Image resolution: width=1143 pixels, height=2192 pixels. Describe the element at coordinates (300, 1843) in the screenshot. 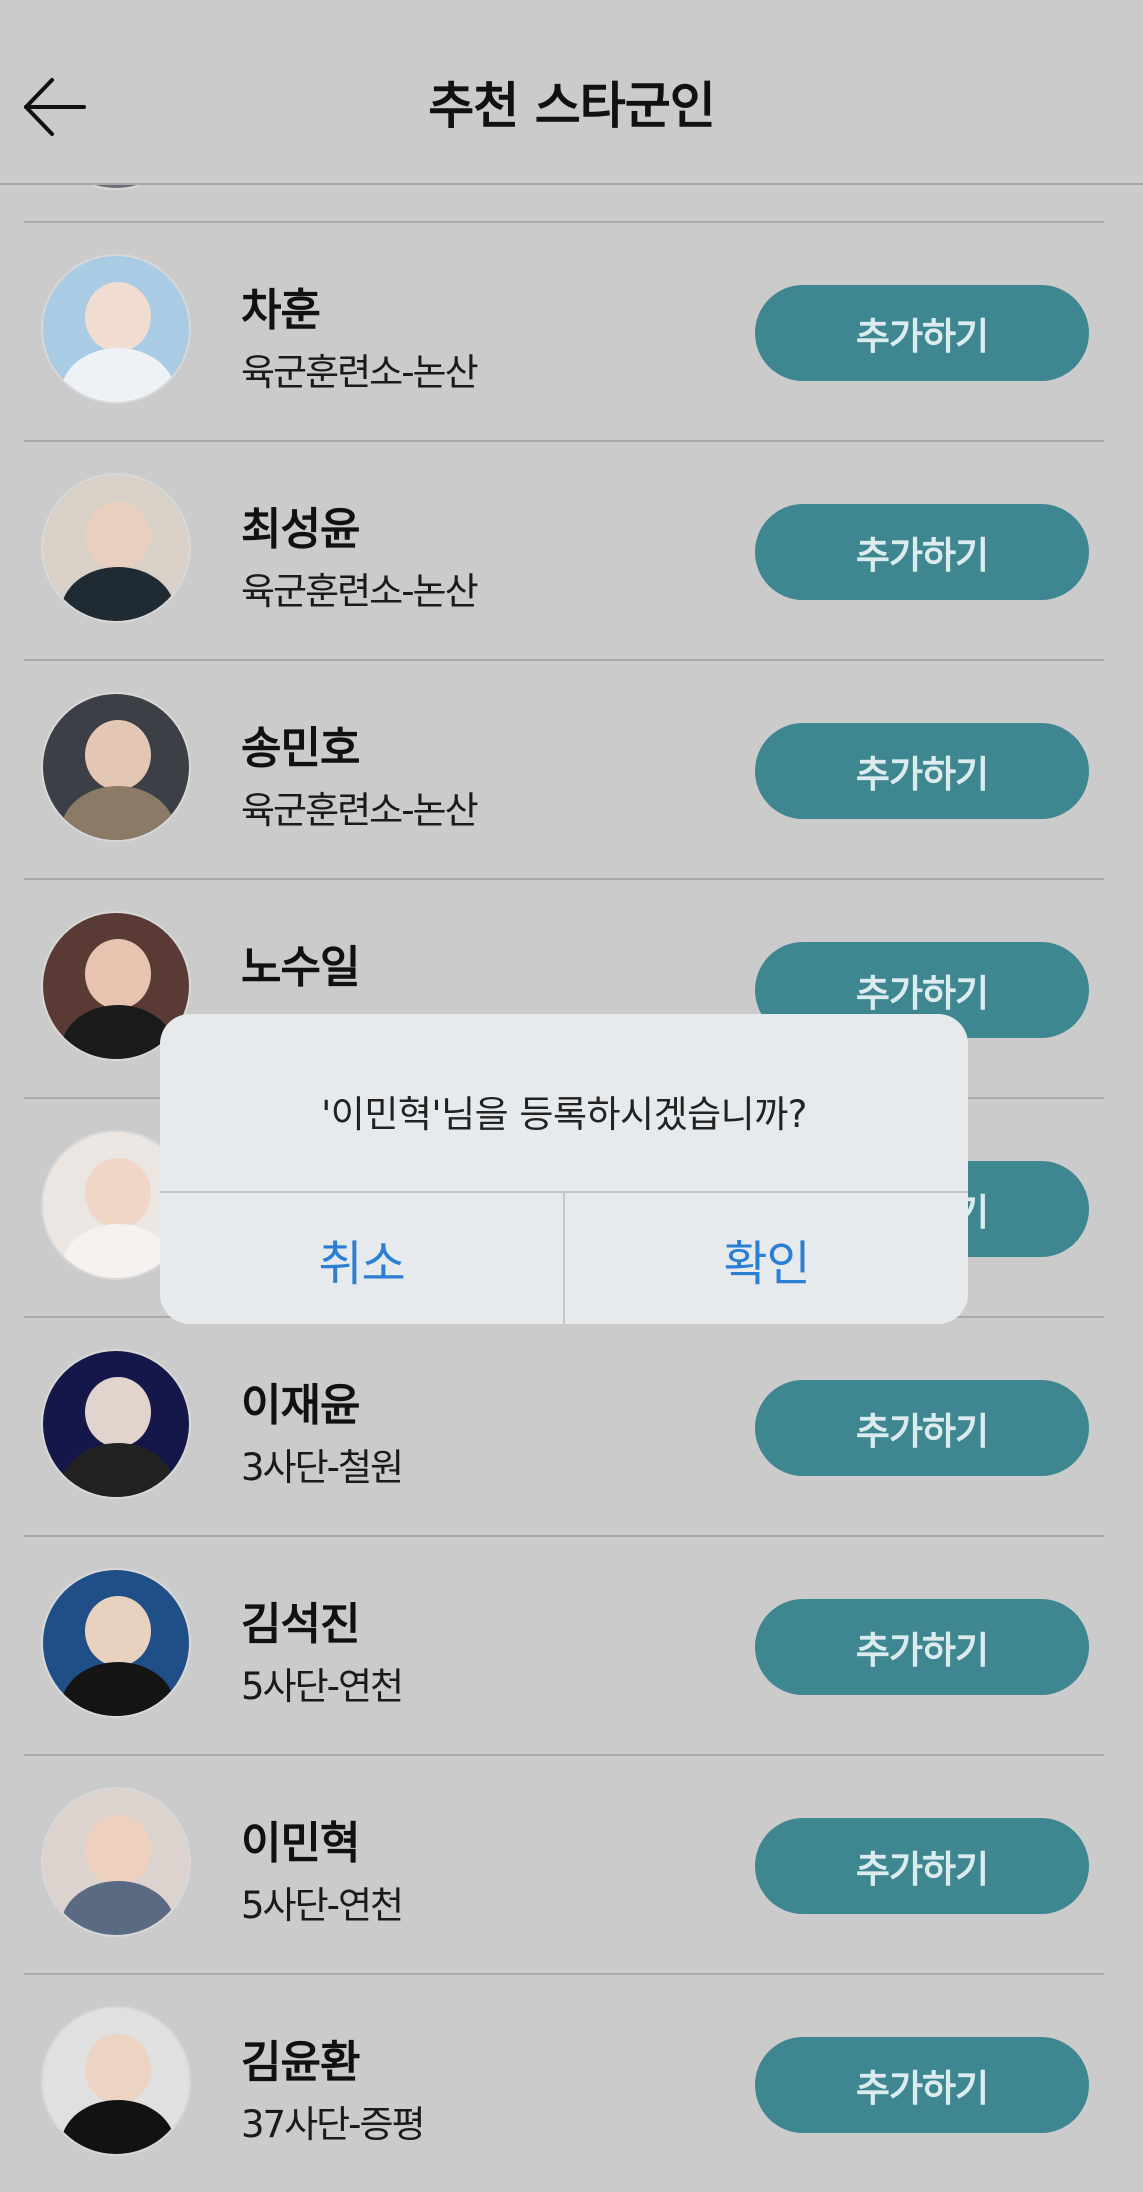

I see `soldier-name: 이민혁` at that location.